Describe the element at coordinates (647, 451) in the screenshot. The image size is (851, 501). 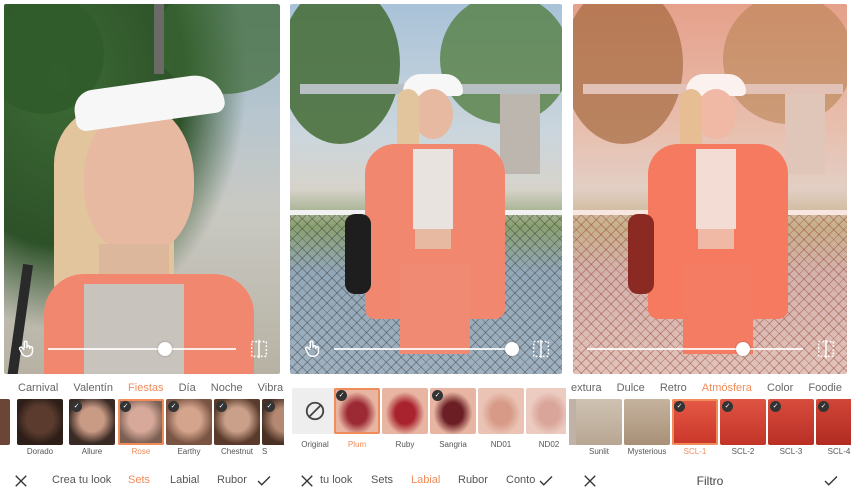
I see `filter-thumbnail-label: Mysterious` at that location.